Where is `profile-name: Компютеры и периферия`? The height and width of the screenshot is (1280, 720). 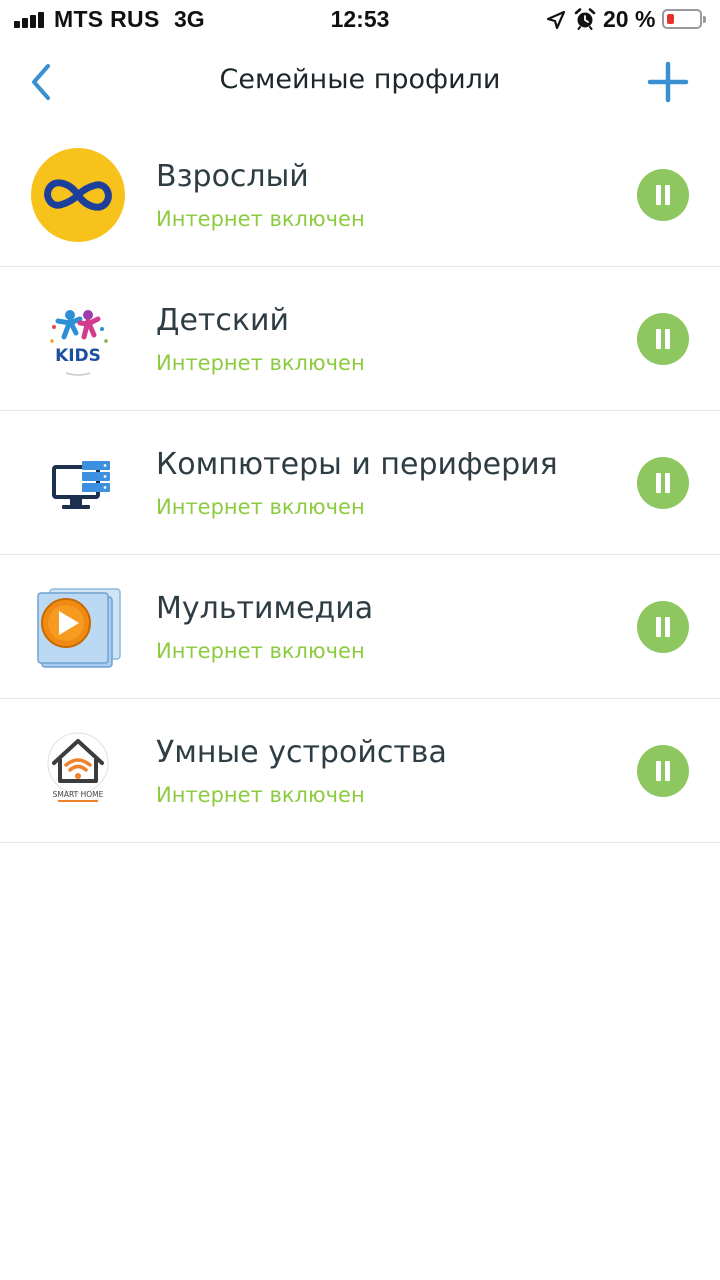
profile-name: Компютеры и периферия is located at coordinates (357, 464).